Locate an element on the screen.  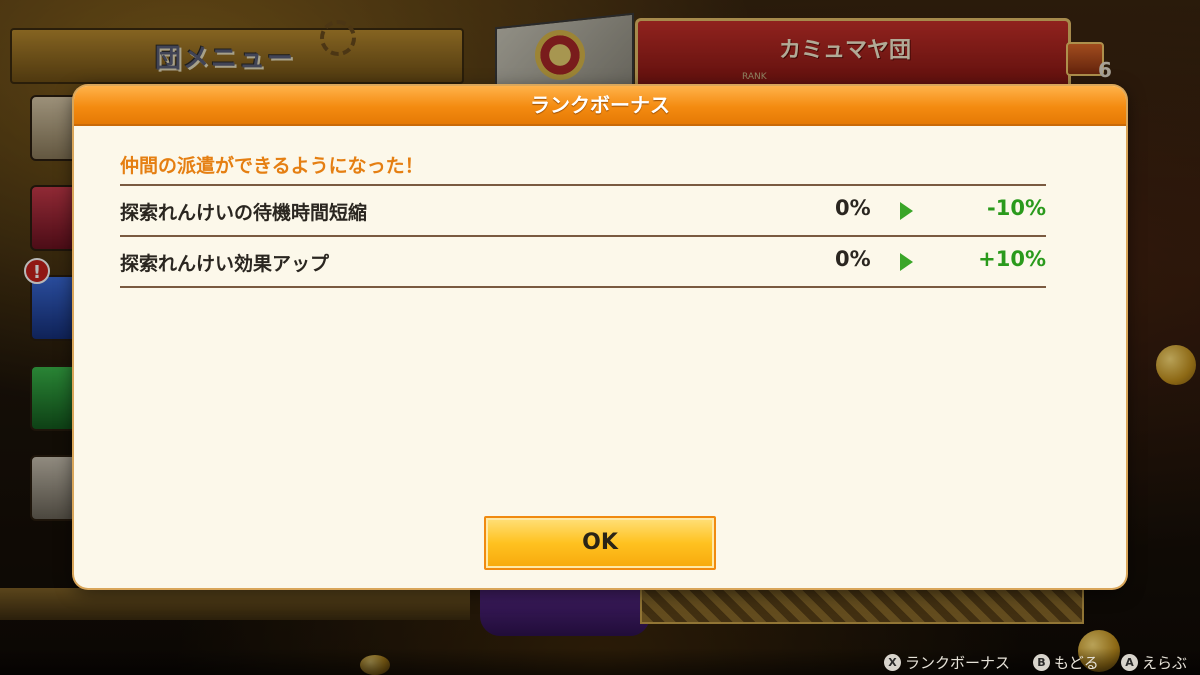
bonus-row: 探索れんけい効果アップ 0% +10% is located at coordinates (583, 262).